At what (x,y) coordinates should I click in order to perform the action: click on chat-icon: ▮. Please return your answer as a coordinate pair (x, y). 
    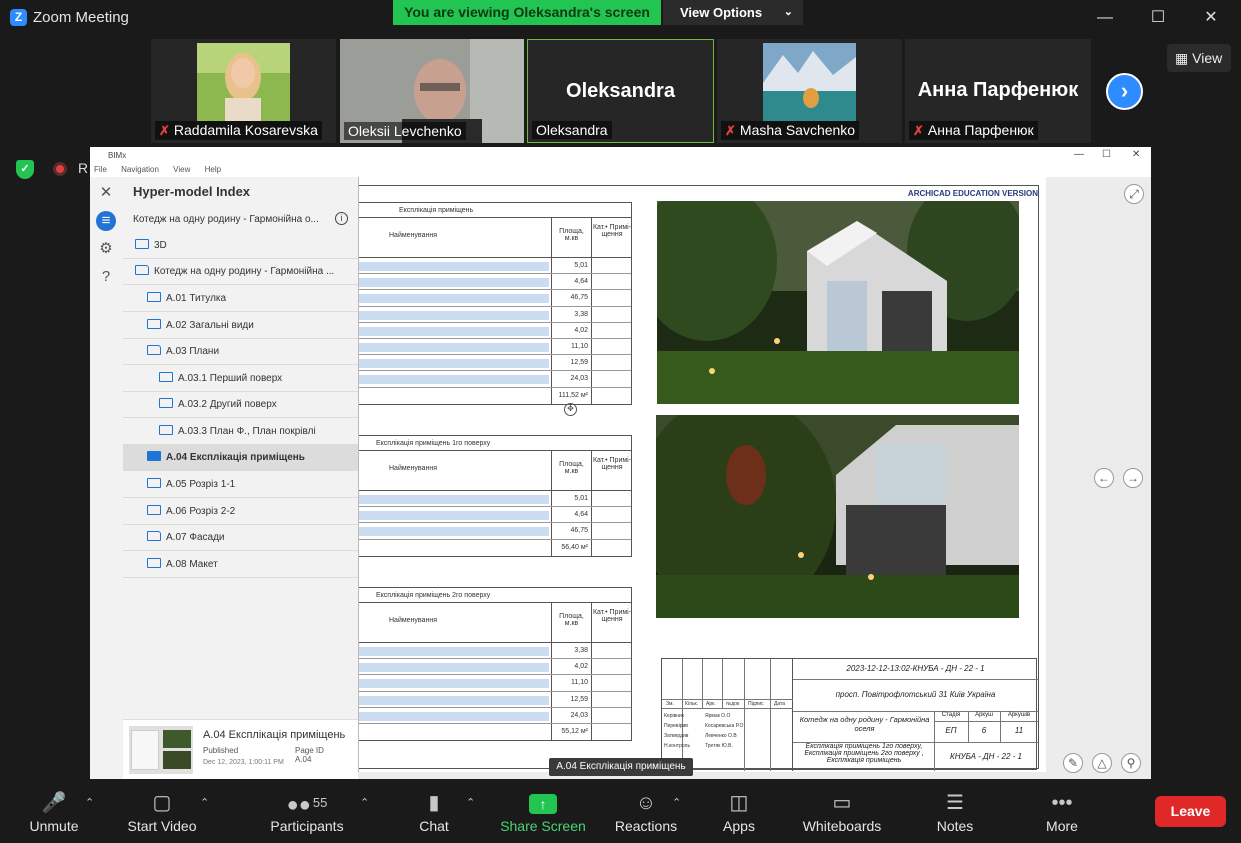
    Looking at the image, I should click on (434, 803).